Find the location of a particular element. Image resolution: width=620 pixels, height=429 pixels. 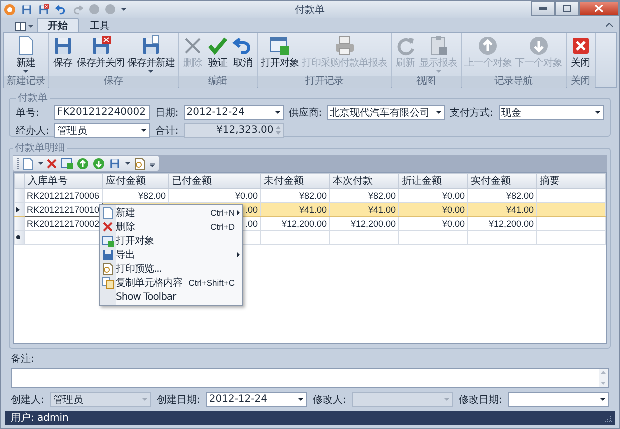

new-button: 新建 is located at coordinates (26, 55).